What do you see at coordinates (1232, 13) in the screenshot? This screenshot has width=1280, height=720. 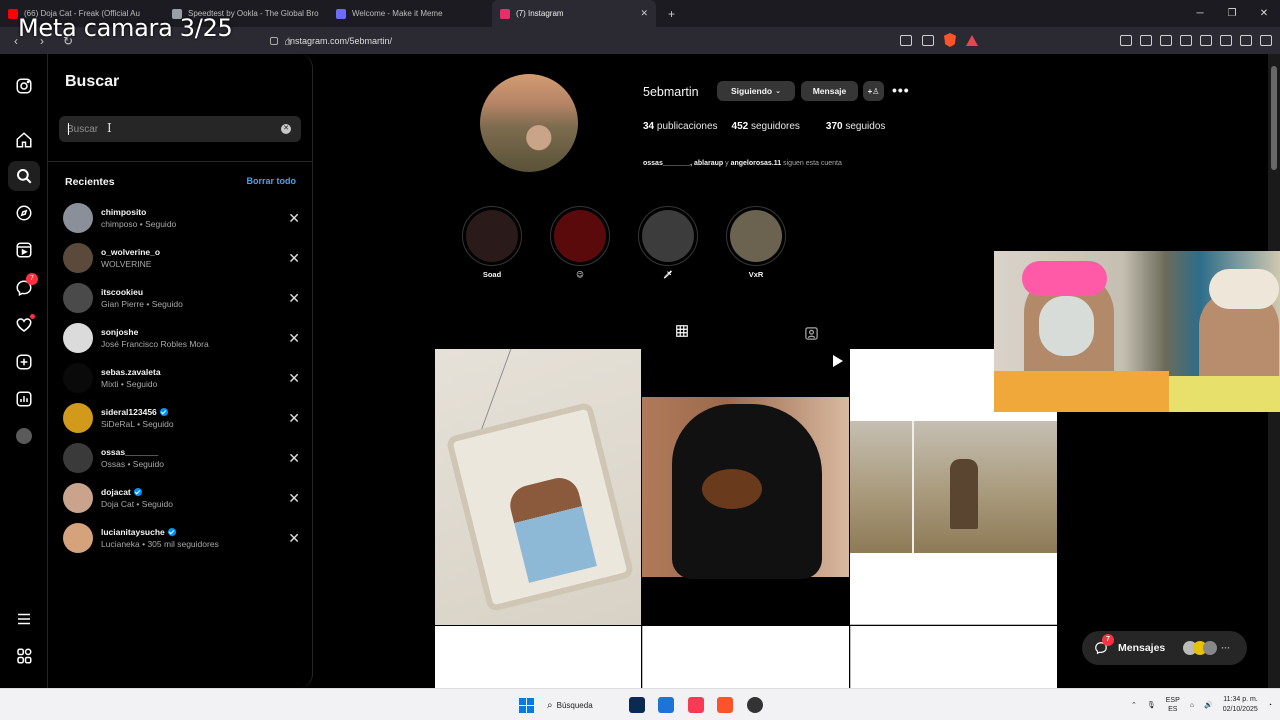 I see `maximize-button: ❐` at bounding box center [1232, 13].